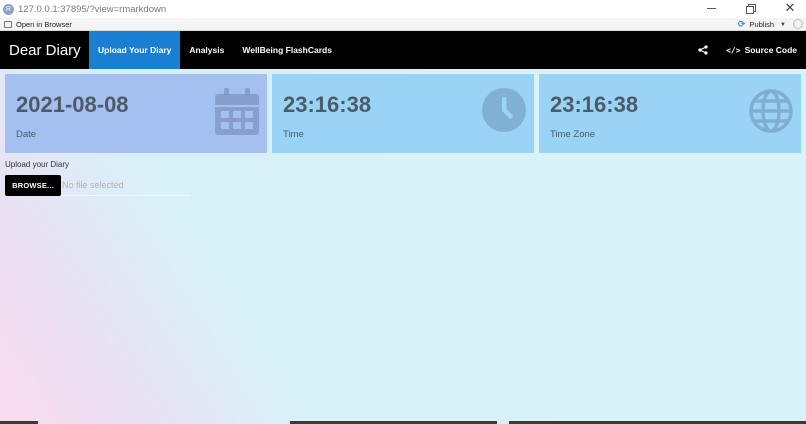  What do you see at coordinates (327, 104) in the screenshot?
I see `time-value: 23:16:38` at bounding box center [327, 104].